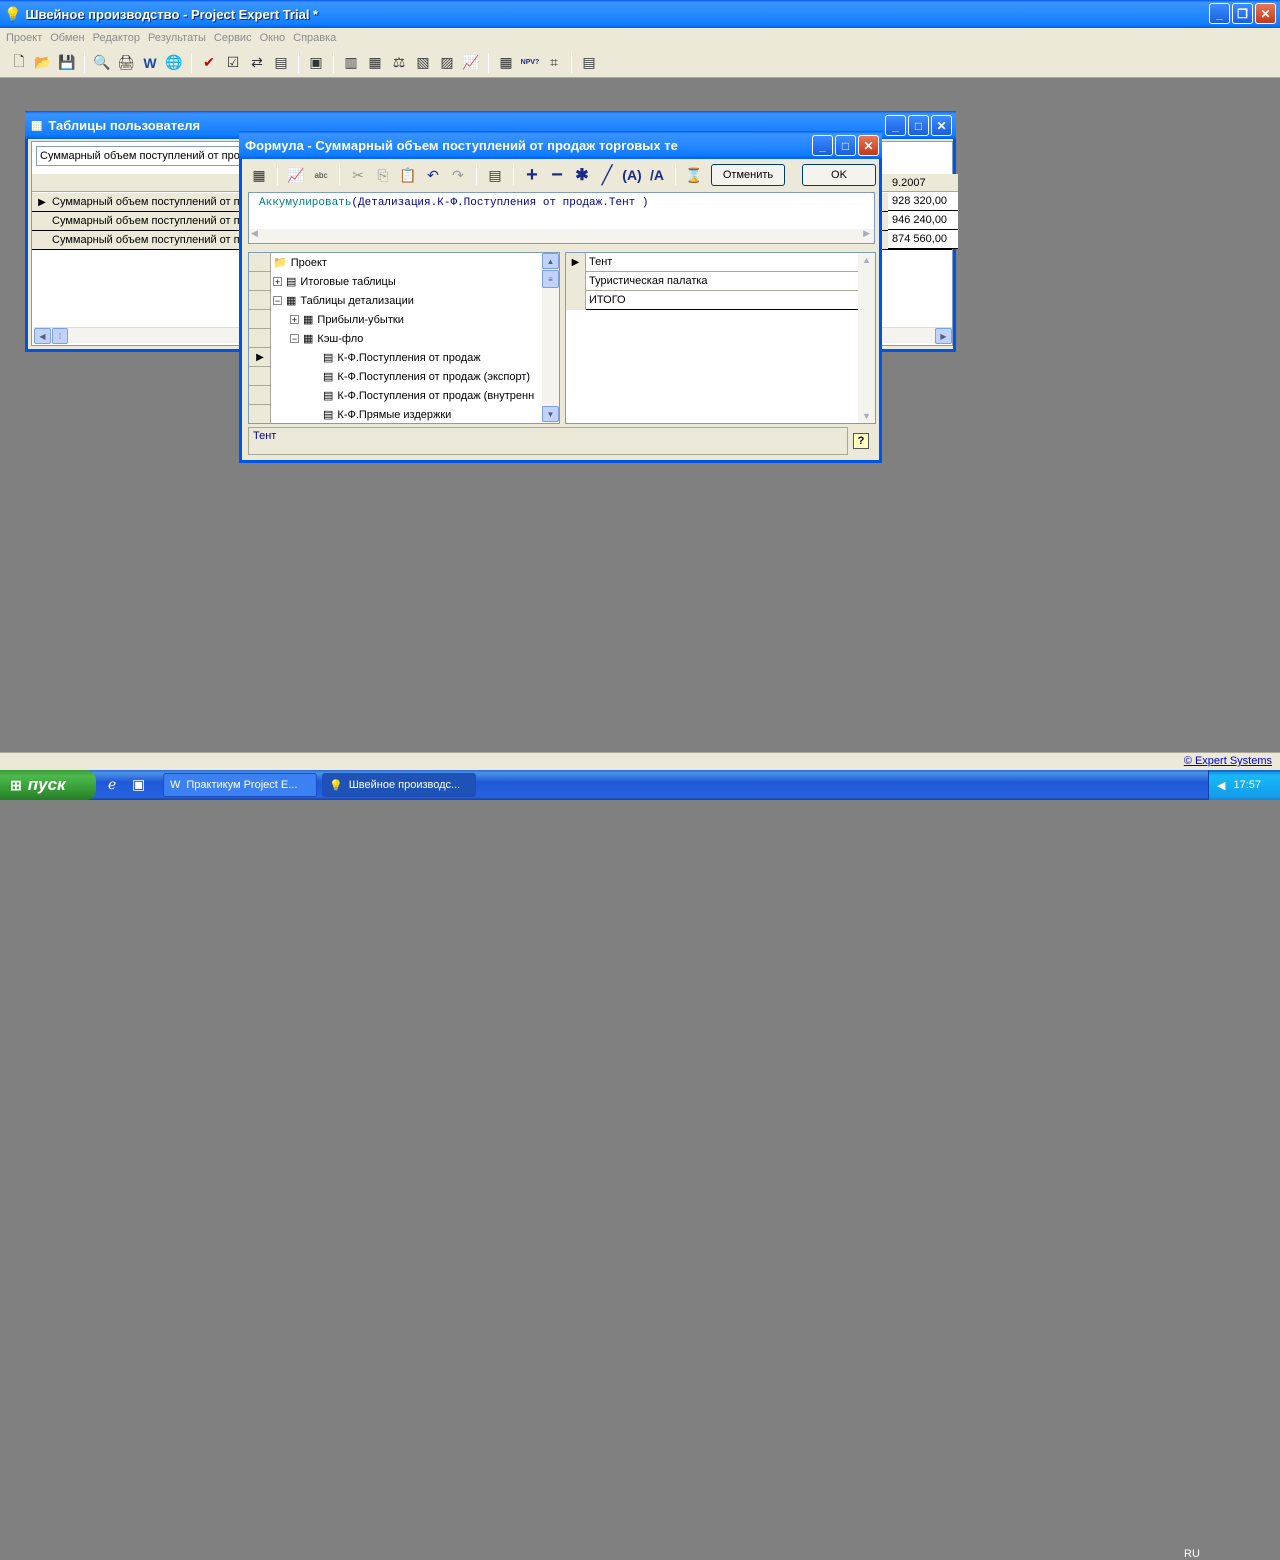 This screenshot has height=1560, width=1280. Describe the element at coordinates (423, 63) in the screenshot. I see `calculator-icon: ▧` at that location.